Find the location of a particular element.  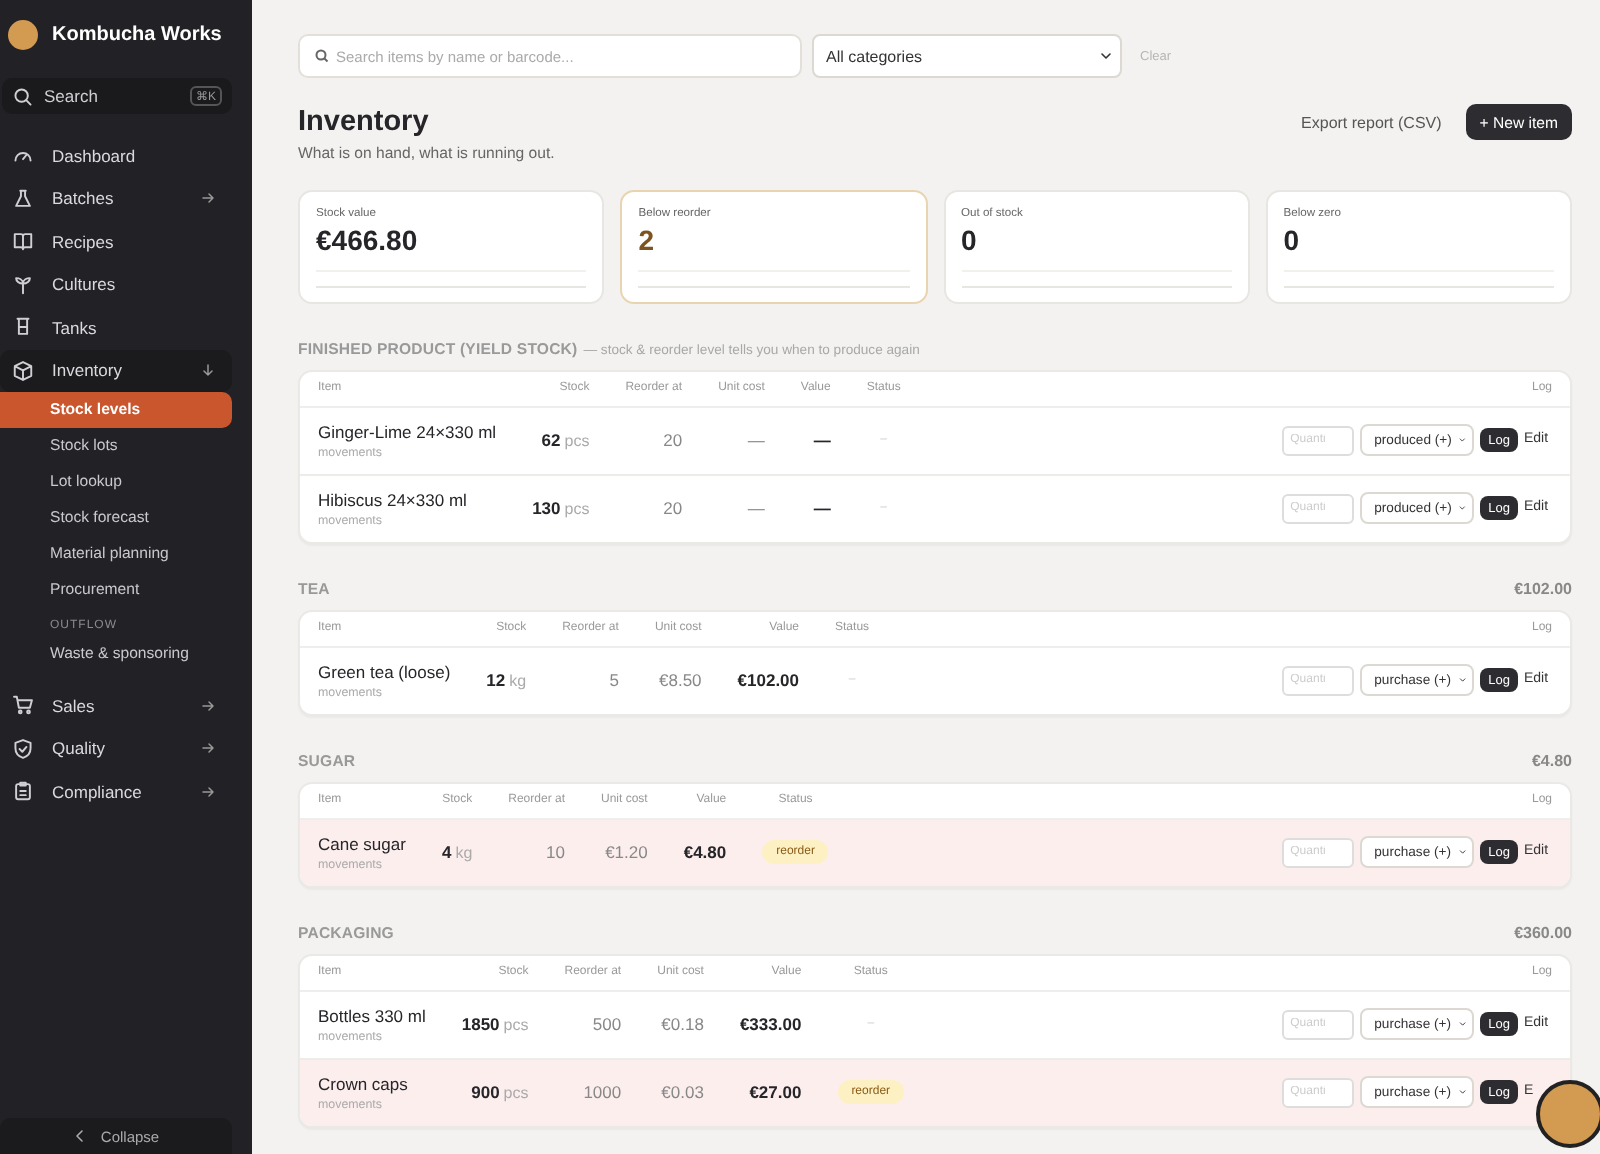

stat-value: €466.80 is located at coordinates (368, 240).